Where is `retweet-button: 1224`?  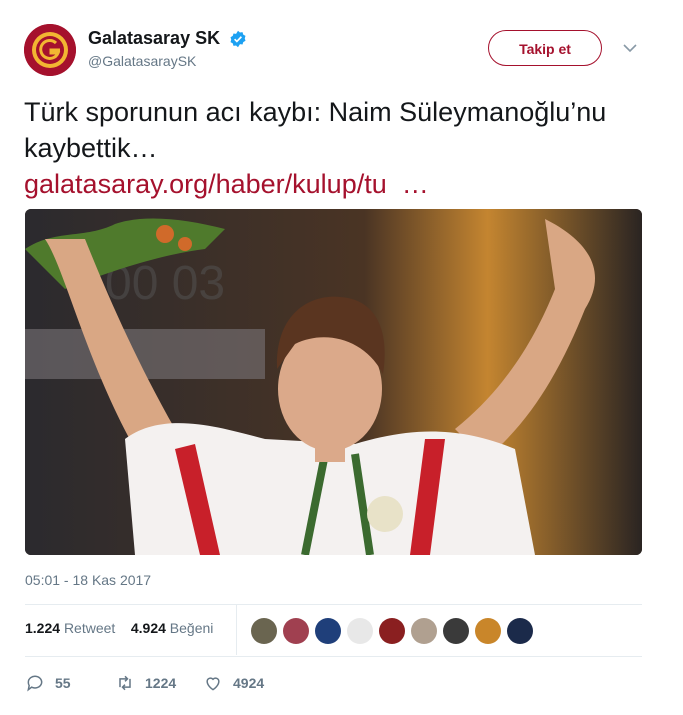
retweet-button: 1224 is located at coordinates (145, 683).